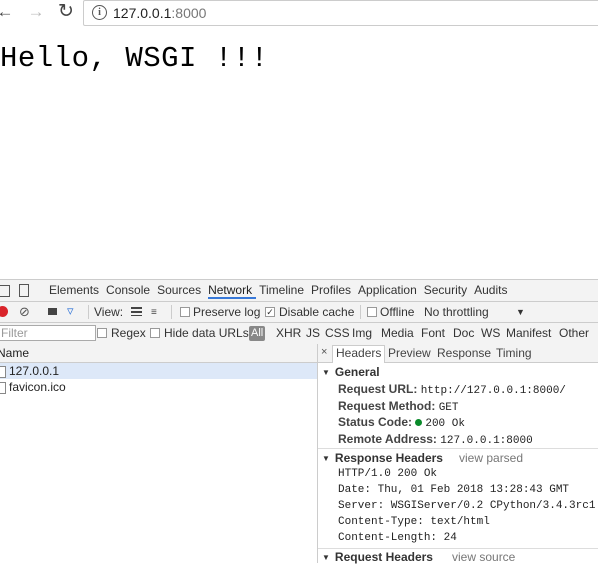 This screenshot has height=564, width=598. Describe the element at coordinates (227, 312) in the screenshot. I see `preserve-log-label: Preserve log` at that location.